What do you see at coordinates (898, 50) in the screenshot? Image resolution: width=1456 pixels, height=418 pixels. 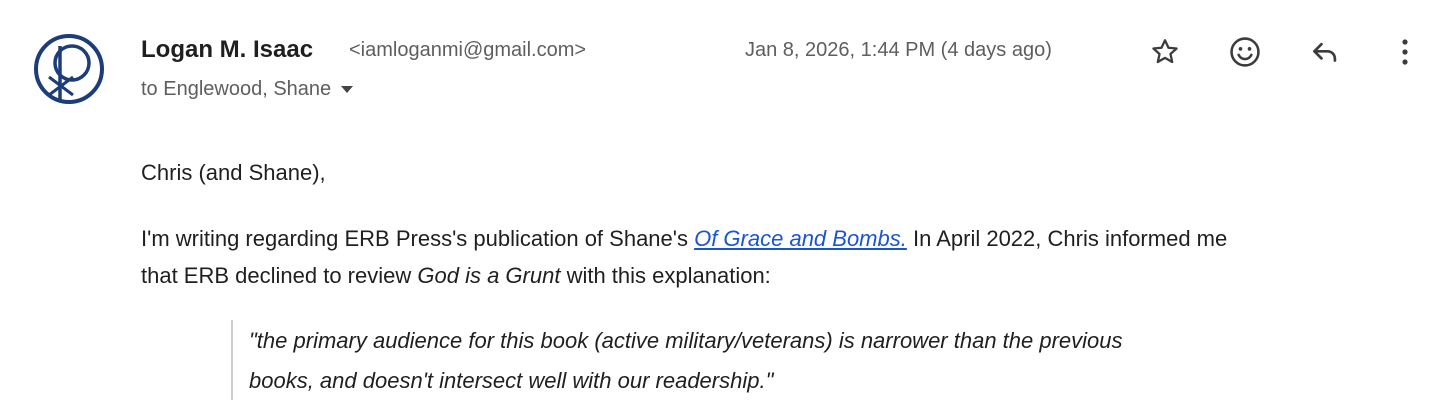 I see `message-date: Jan 8, 2026, 1:44 PM (4 days ago)` at bounding box center [898, 50].